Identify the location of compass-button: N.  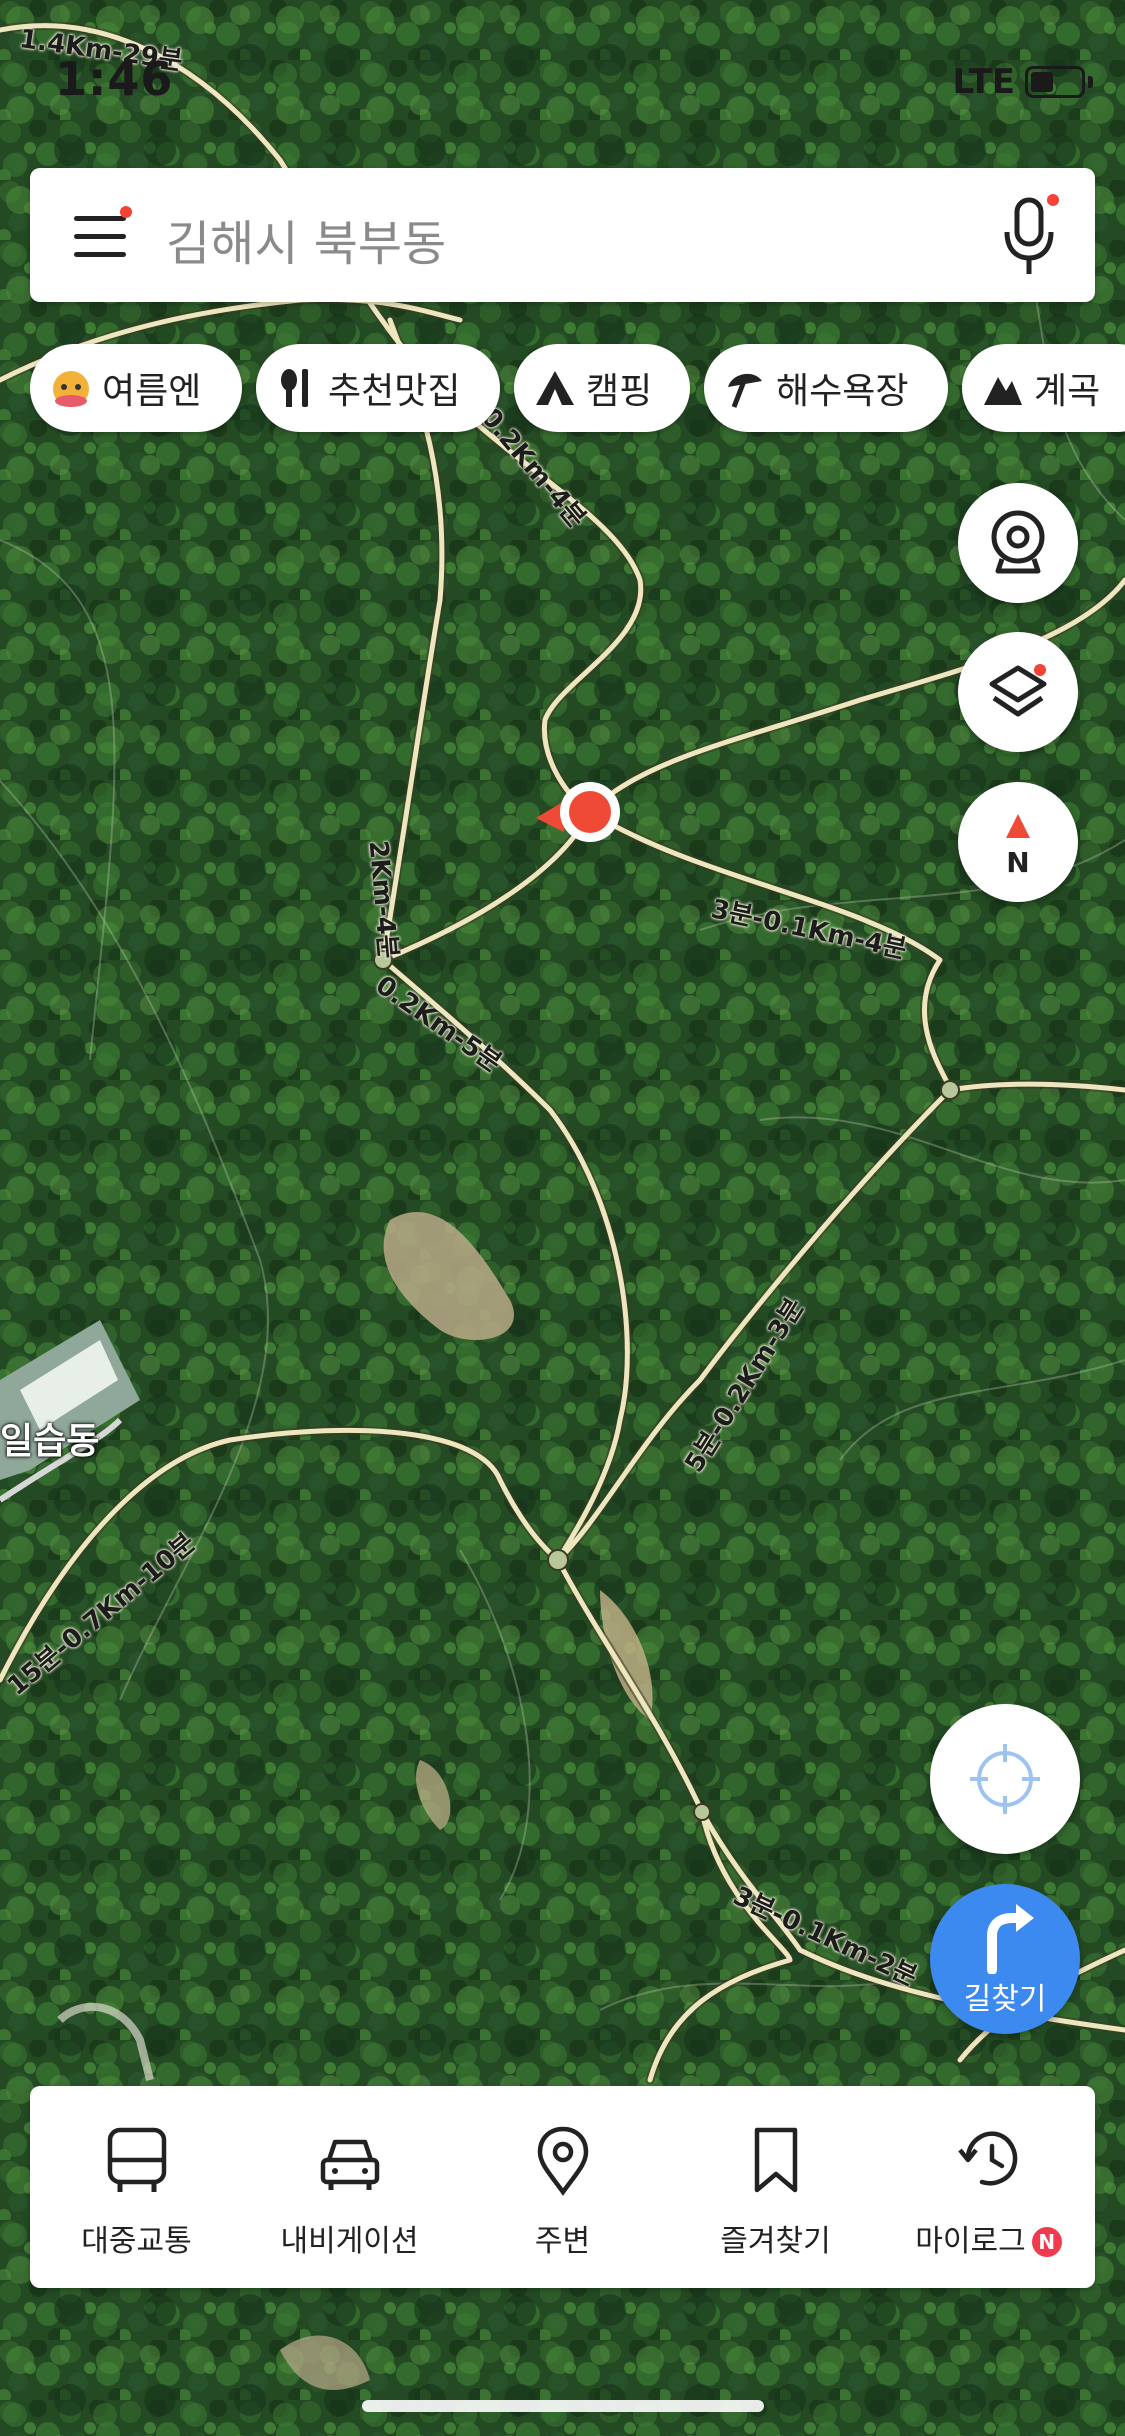
(1018, 842).